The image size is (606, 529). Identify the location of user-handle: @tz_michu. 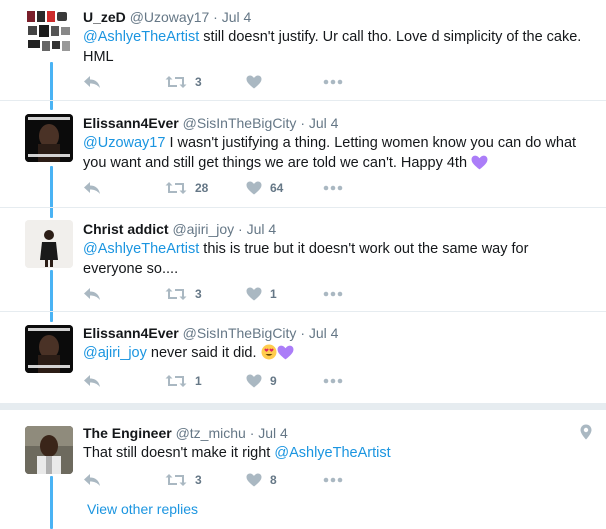
(211, 433).